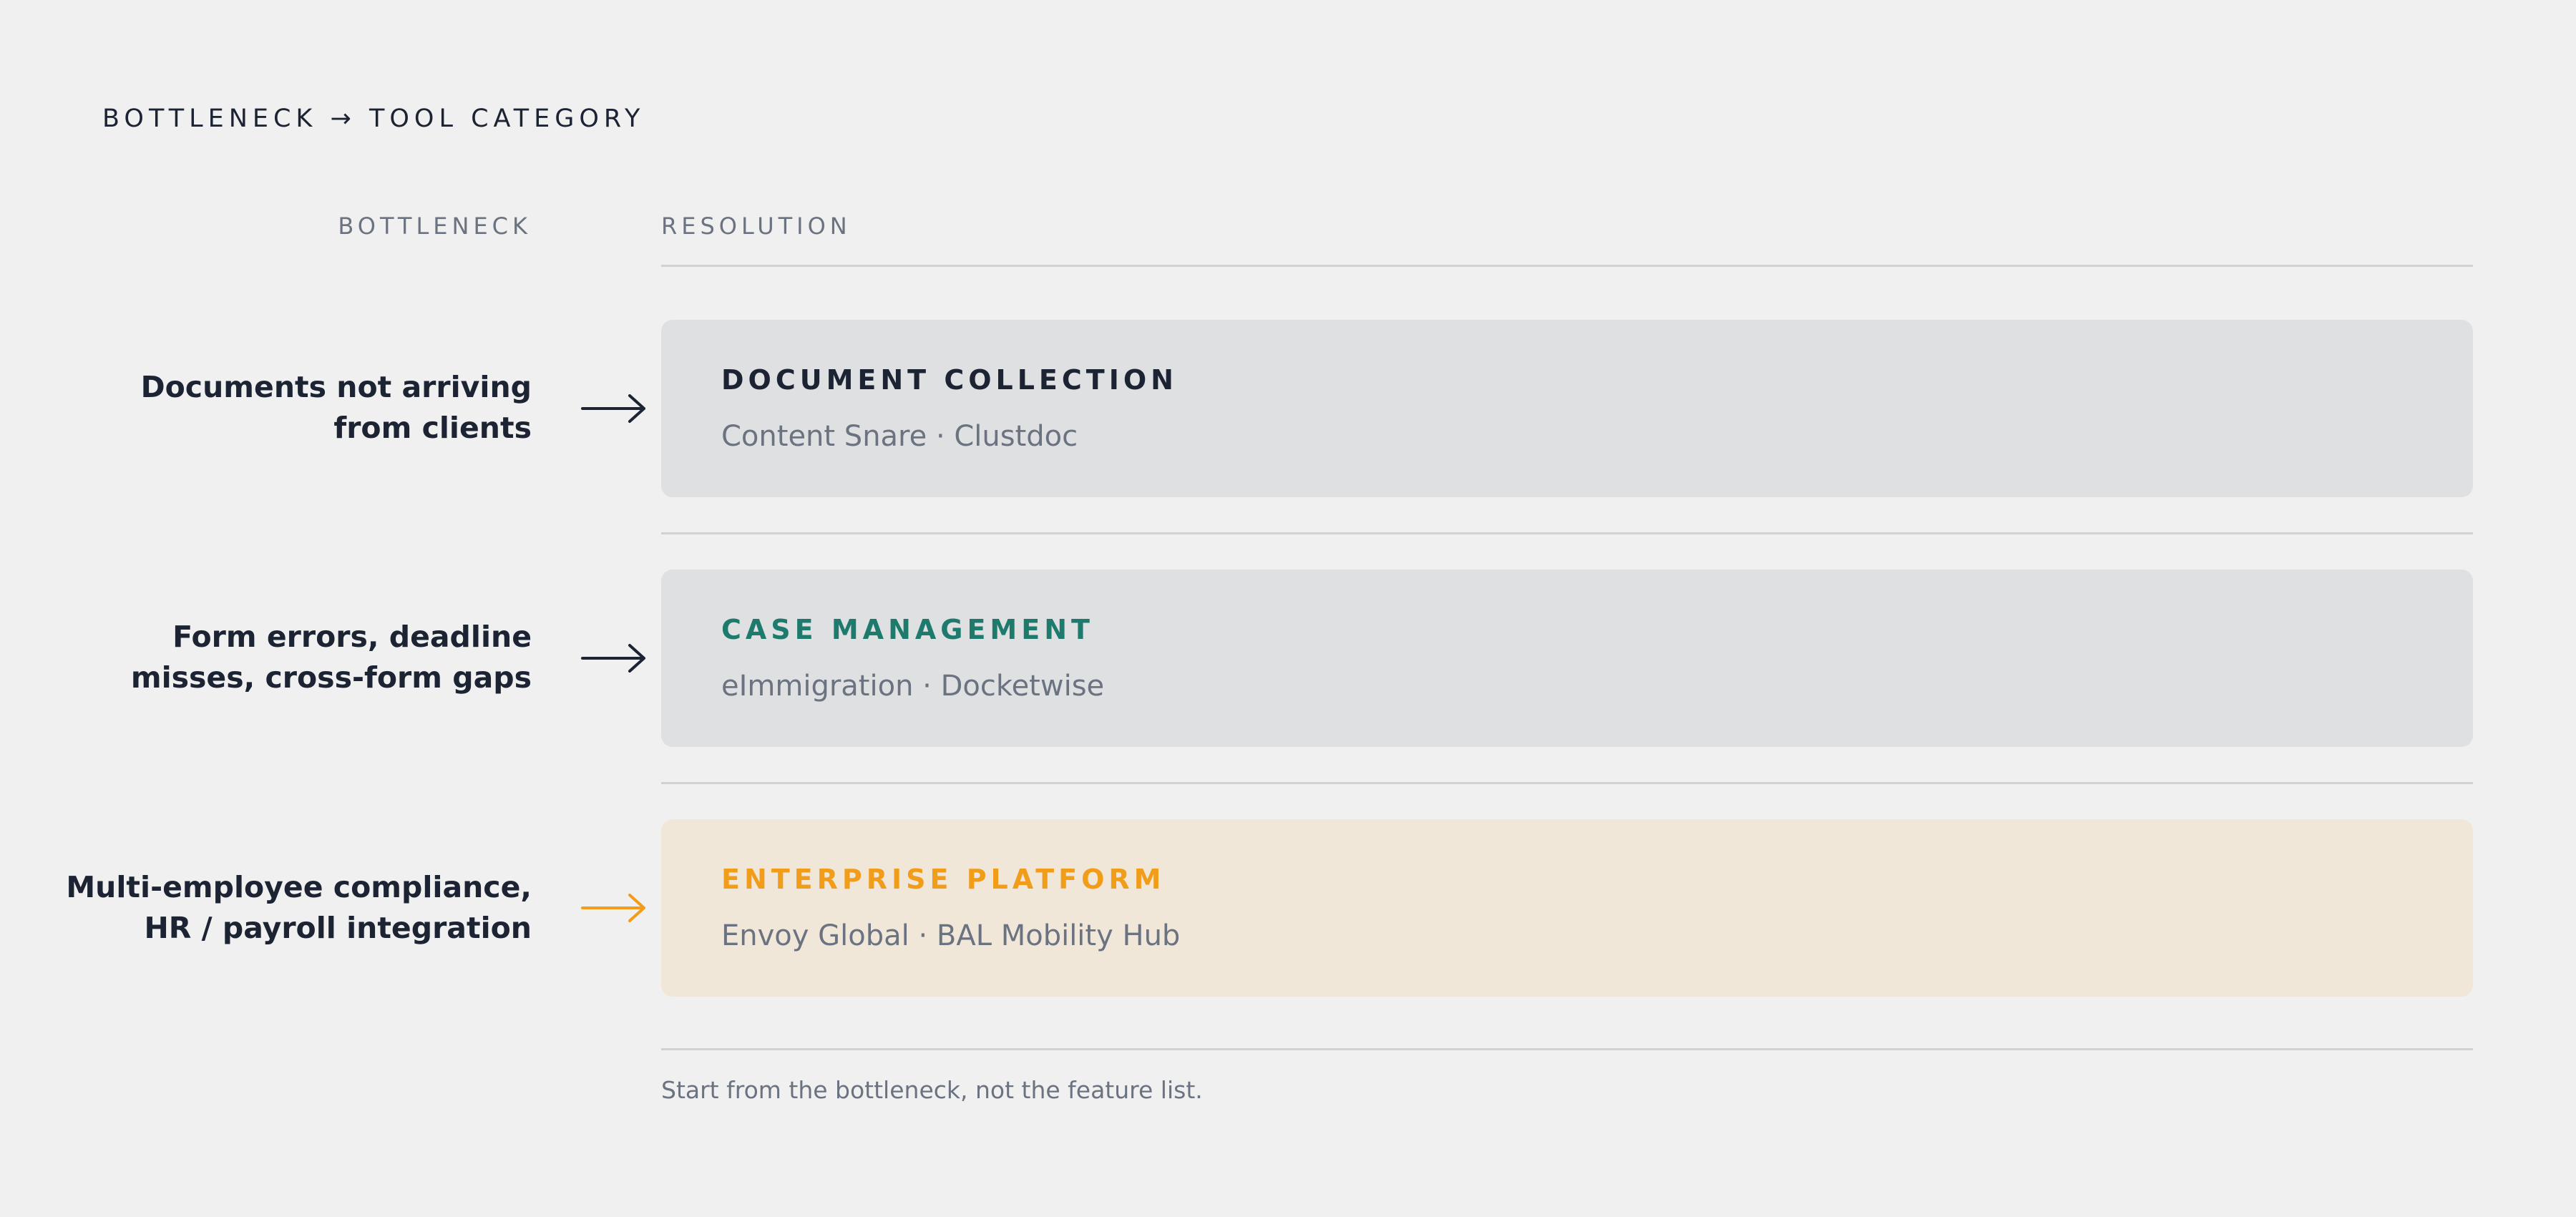 This screenshot has height=1217, width=2576. Describe the element at coordinates (907, 629) in the screenshot. I see `category-title: CASE MANAGEMENT` at that location.